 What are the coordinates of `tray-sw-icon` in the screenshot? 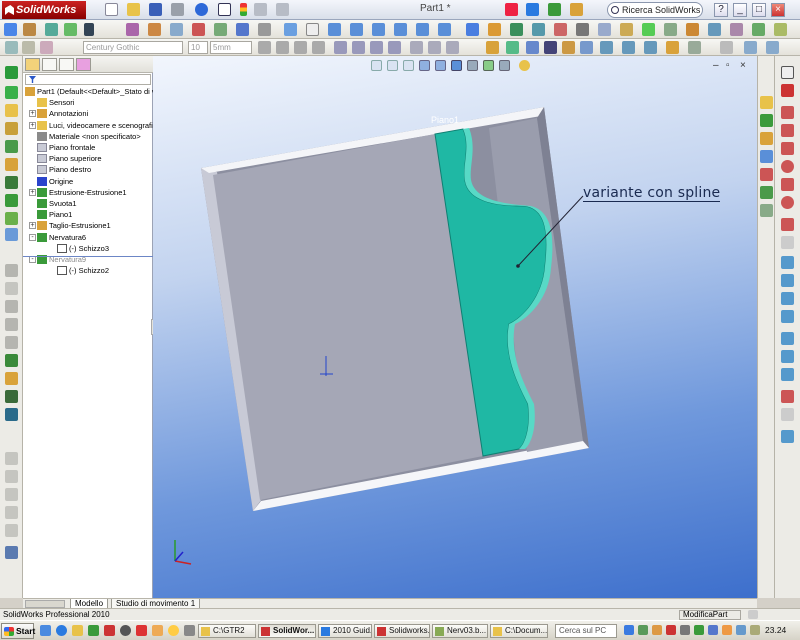 It's located at (671, 630).